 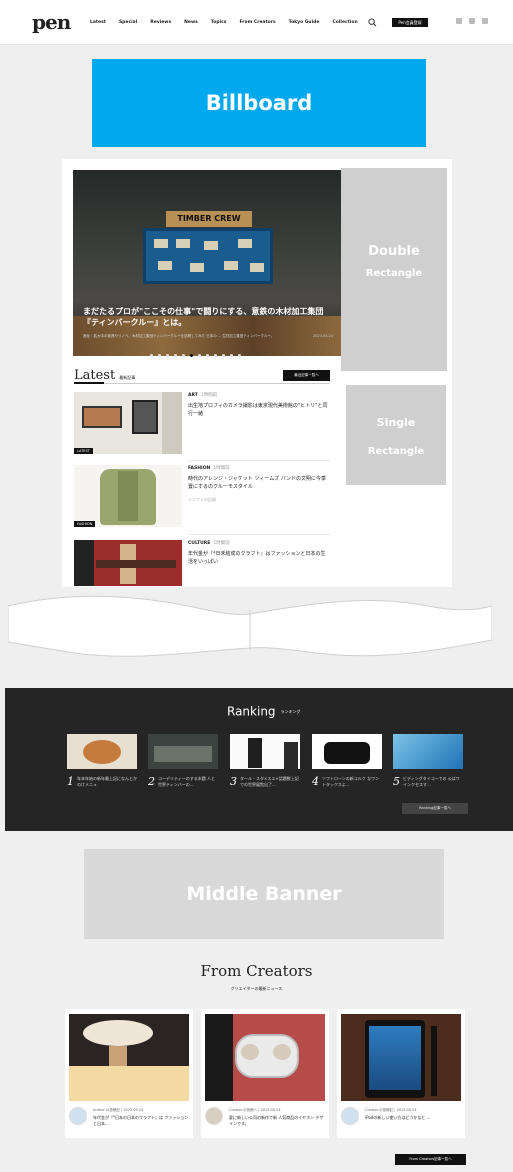 What do you see at coordinates (264, 894) in the screenshot?
I see `middle-banner-ad: Middle Banner` at bounding box center [264, 894].